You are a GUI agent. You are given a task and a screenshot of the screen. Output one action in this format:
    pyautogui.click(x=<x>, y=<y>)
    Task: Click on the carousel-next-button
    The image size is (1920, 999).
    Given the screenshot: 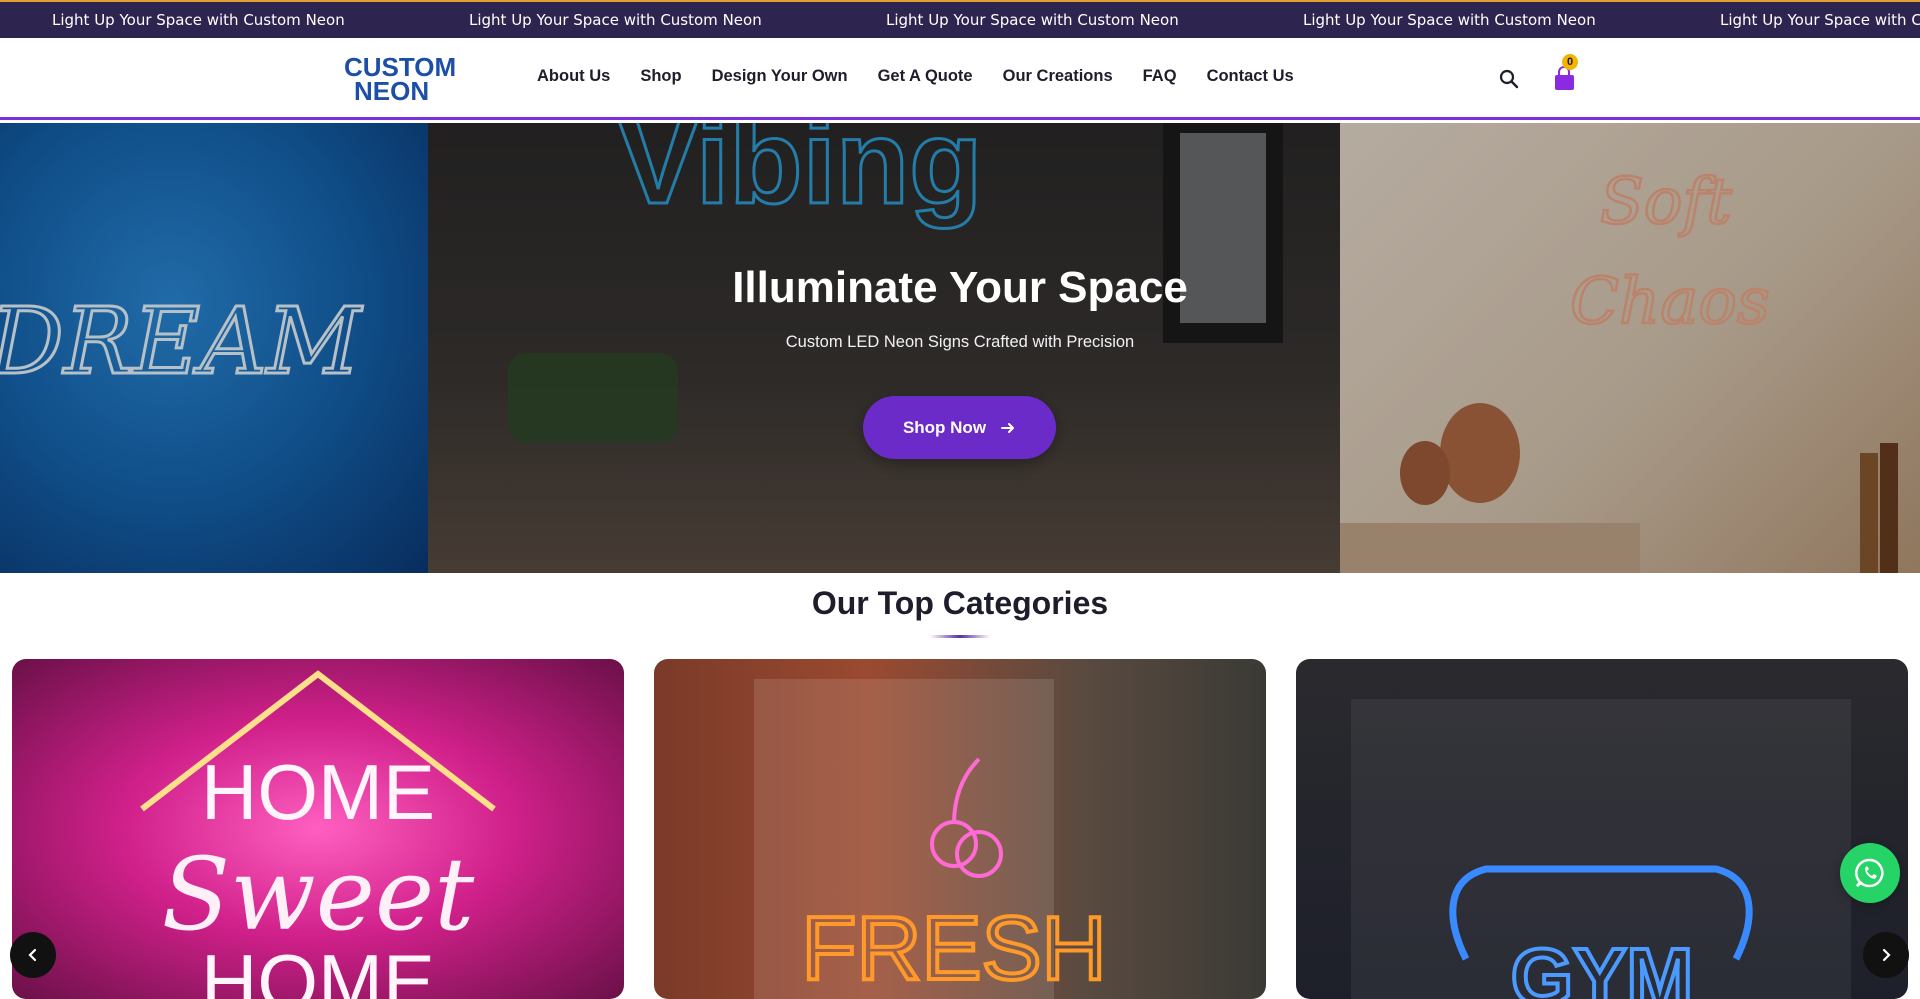 What is the action you would take?
    pyautogui.click(x=1886, y=955)
    